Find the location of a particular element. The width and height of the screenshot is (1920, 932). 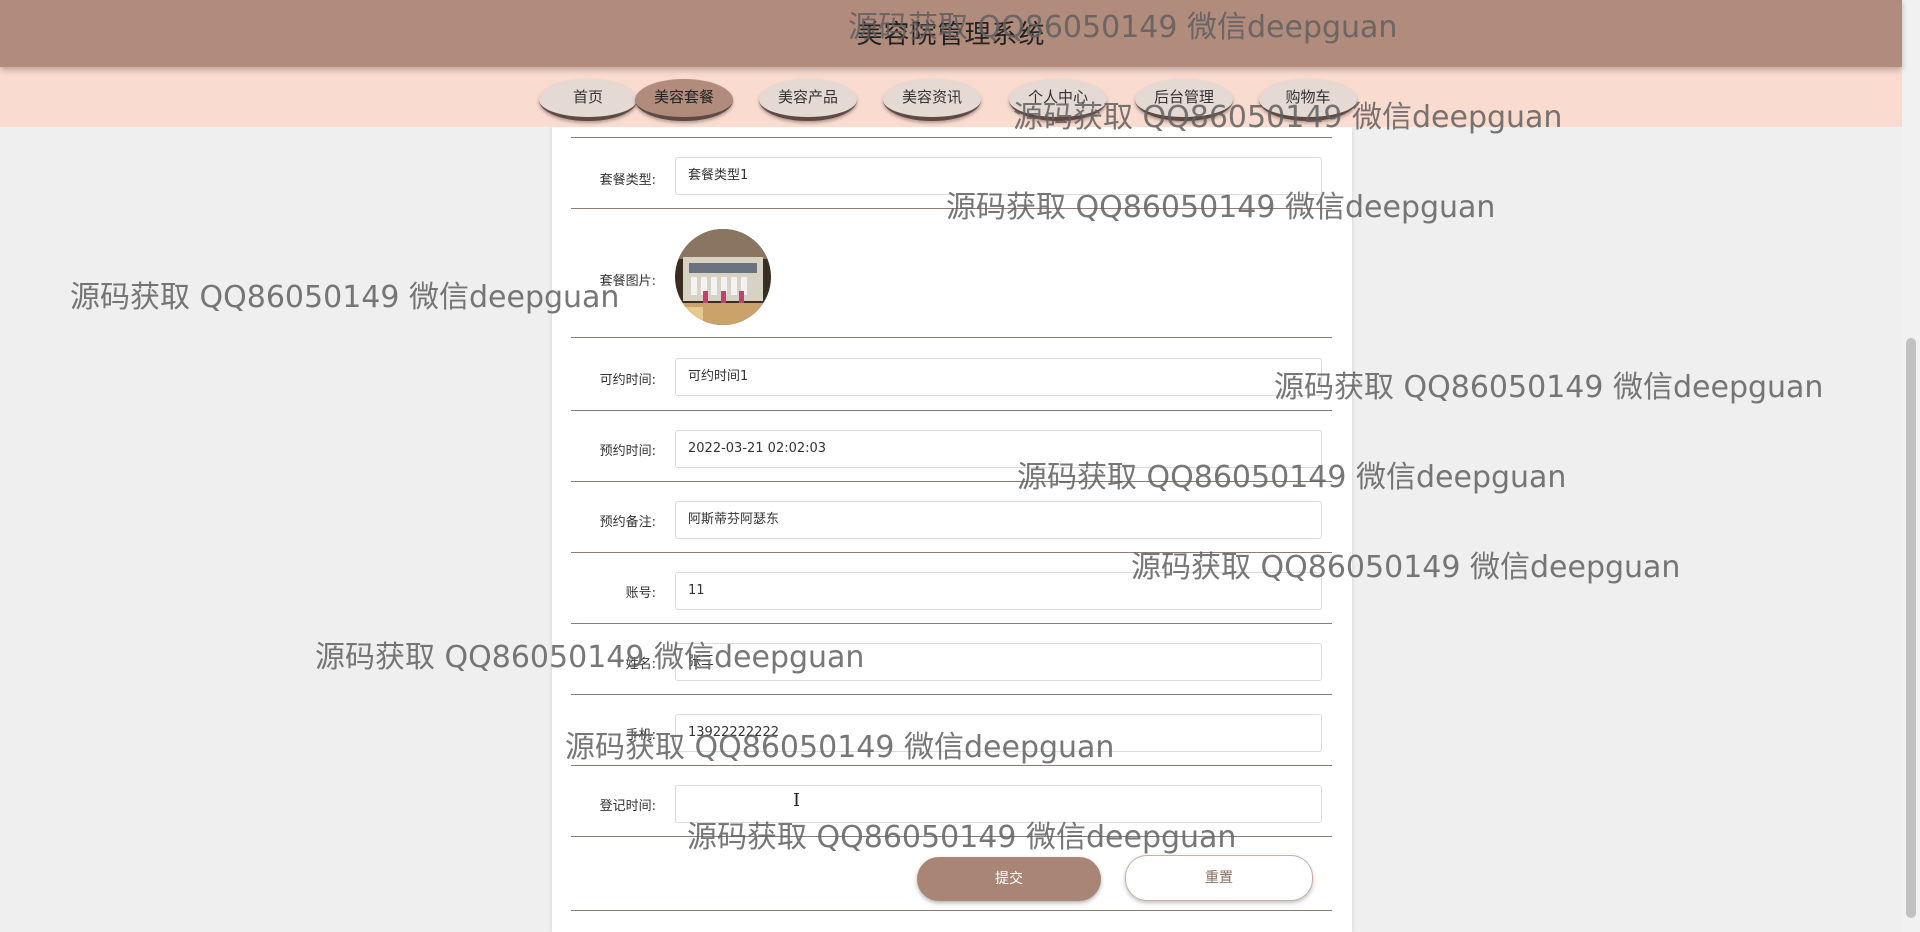

package-image-graphic is located at coordinates (723, 277).